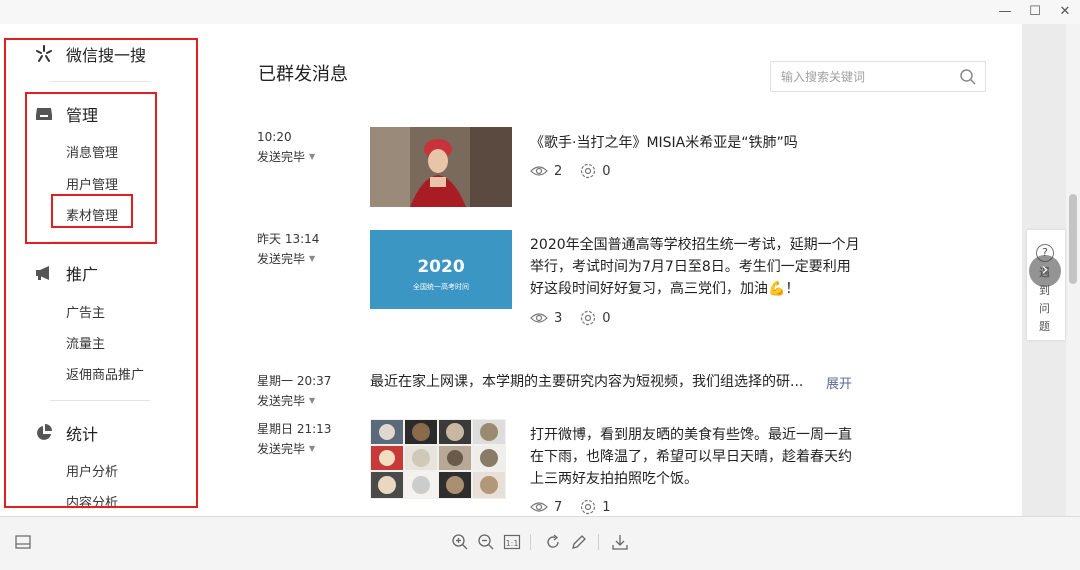 This screenshot has width=1080, height=570. I want to click on pie-chart-icon, so click(44, 433).